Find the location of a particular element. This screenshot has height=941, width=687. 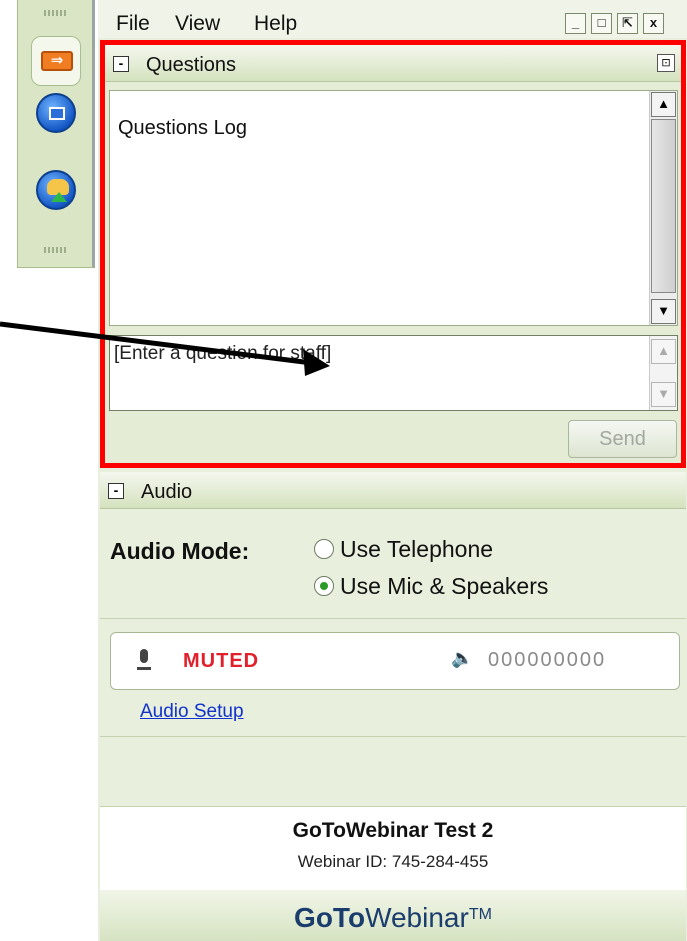

audio-setup-link: Audio Setup is located at coordinates (192, 712).